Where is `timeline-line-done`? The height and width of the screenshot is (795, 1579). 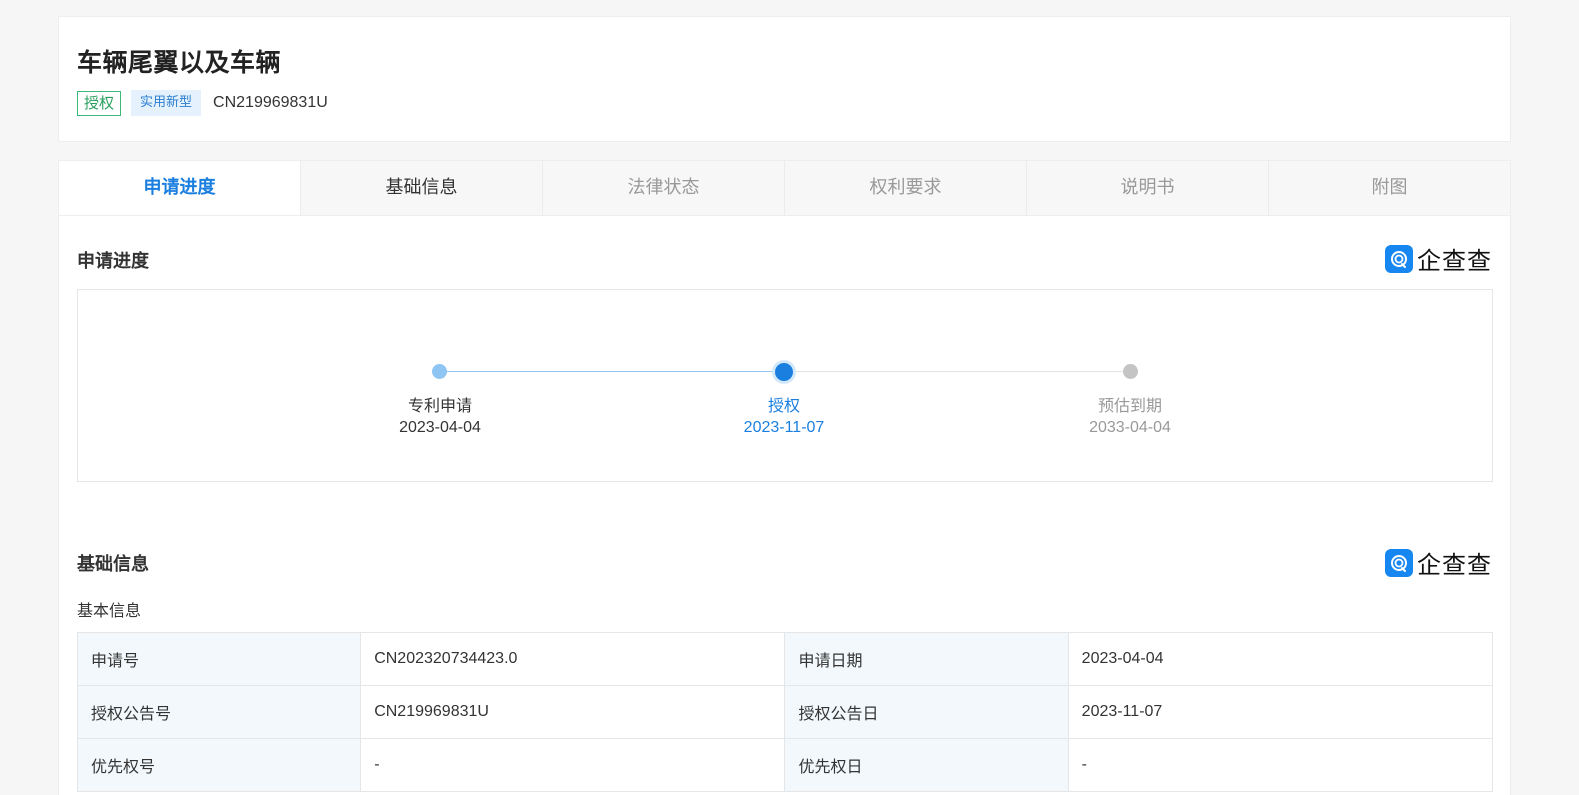 timeline-line-done is located at coordinates (612, 371).